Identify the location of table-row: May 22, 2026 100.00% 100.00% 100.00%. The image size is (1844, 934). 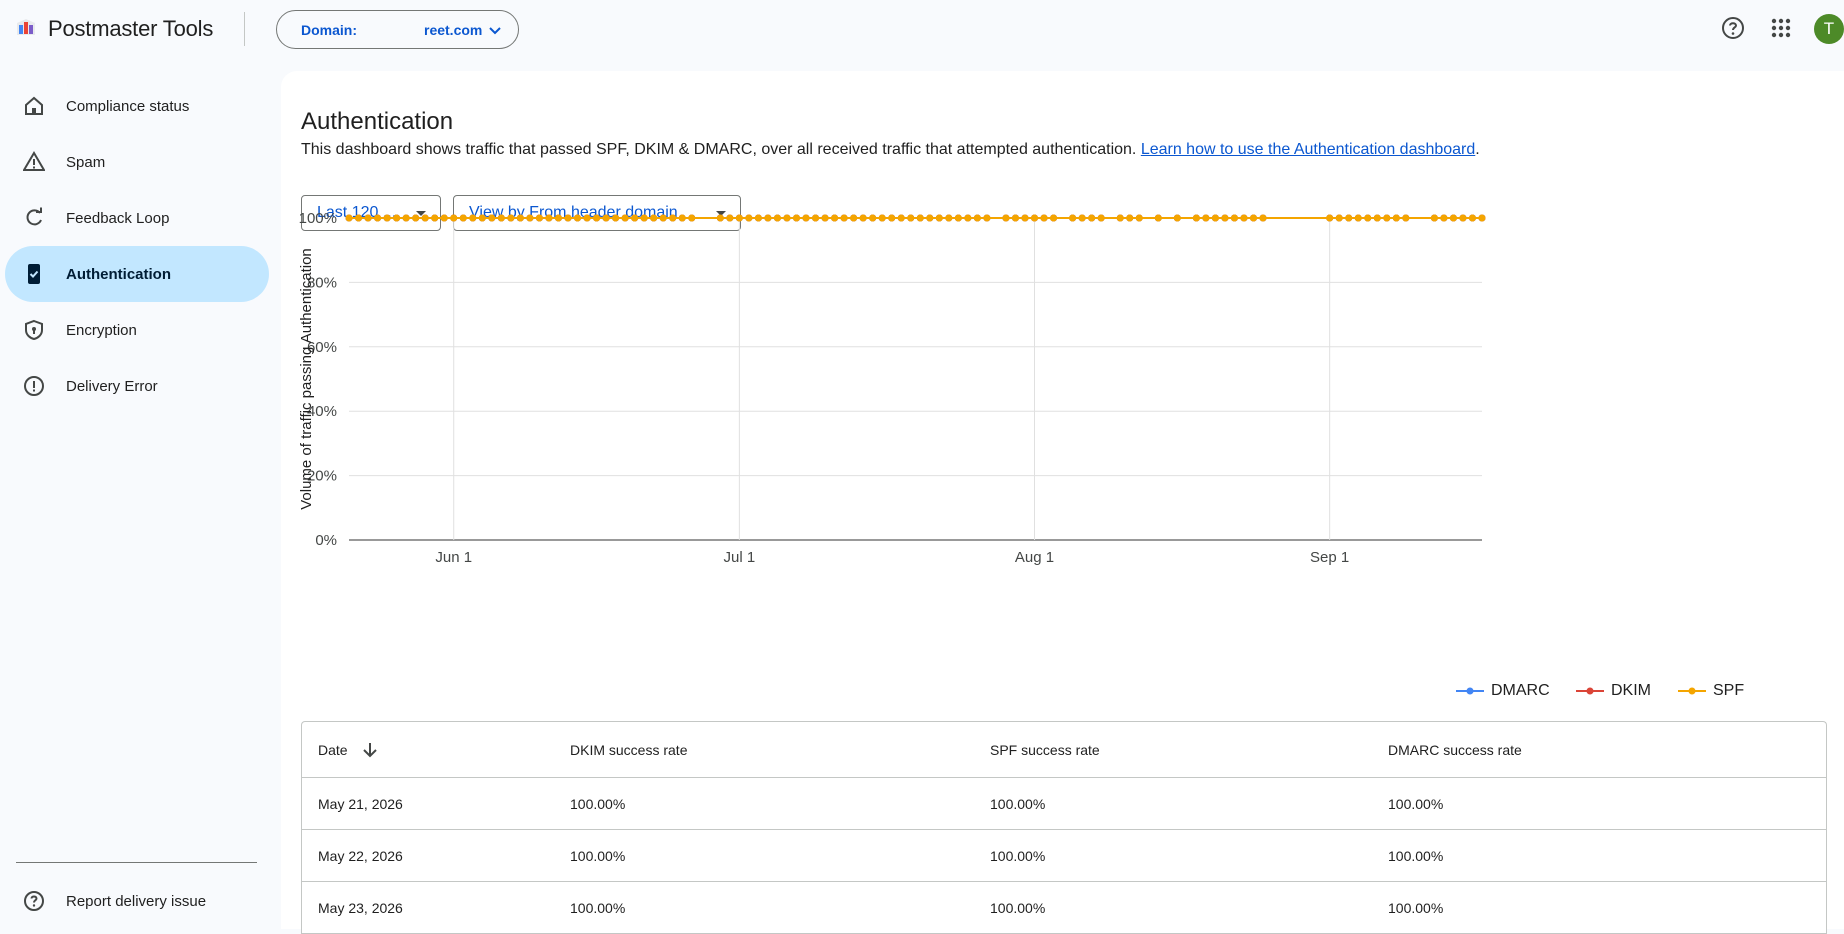
(1064, 856).